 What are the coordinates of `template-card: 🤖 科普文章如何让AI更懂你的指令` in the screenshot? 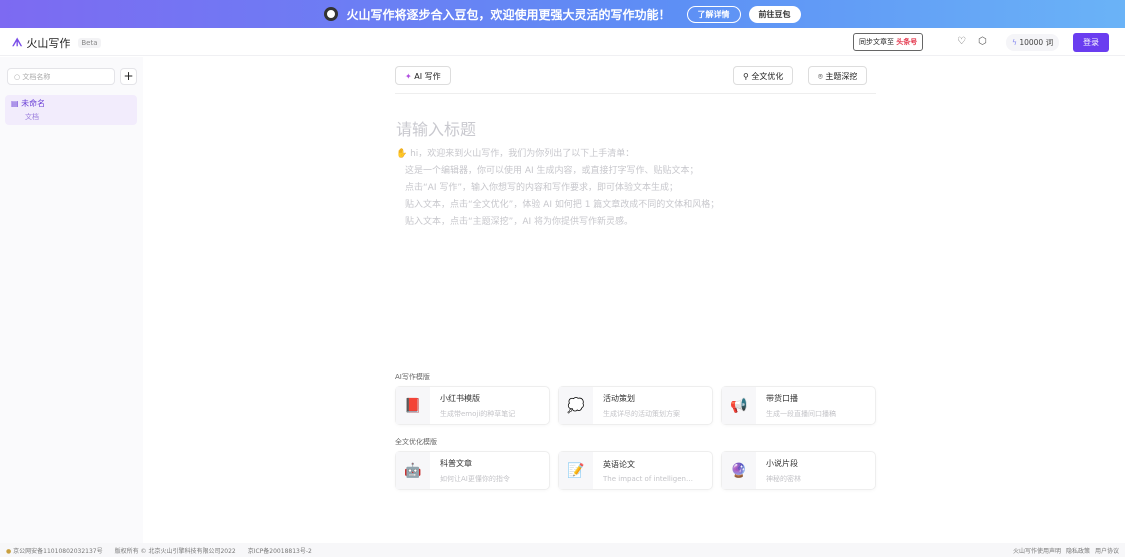 It's located at (472, 470).